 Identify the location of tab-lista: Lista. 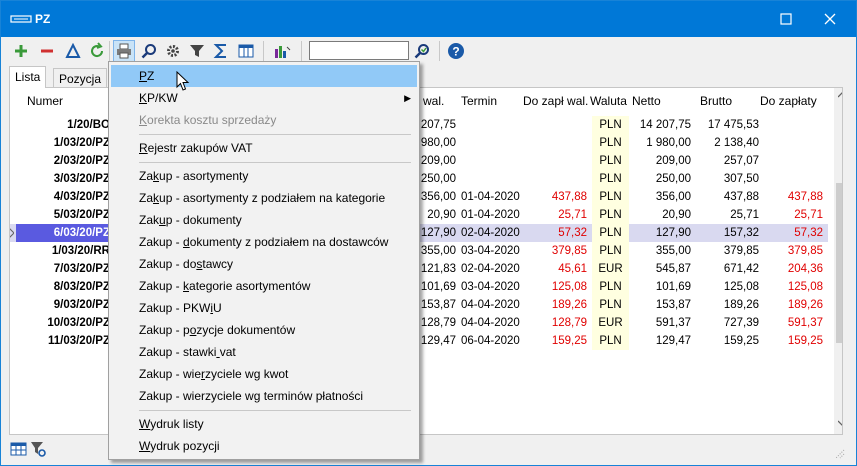
(28, 77).